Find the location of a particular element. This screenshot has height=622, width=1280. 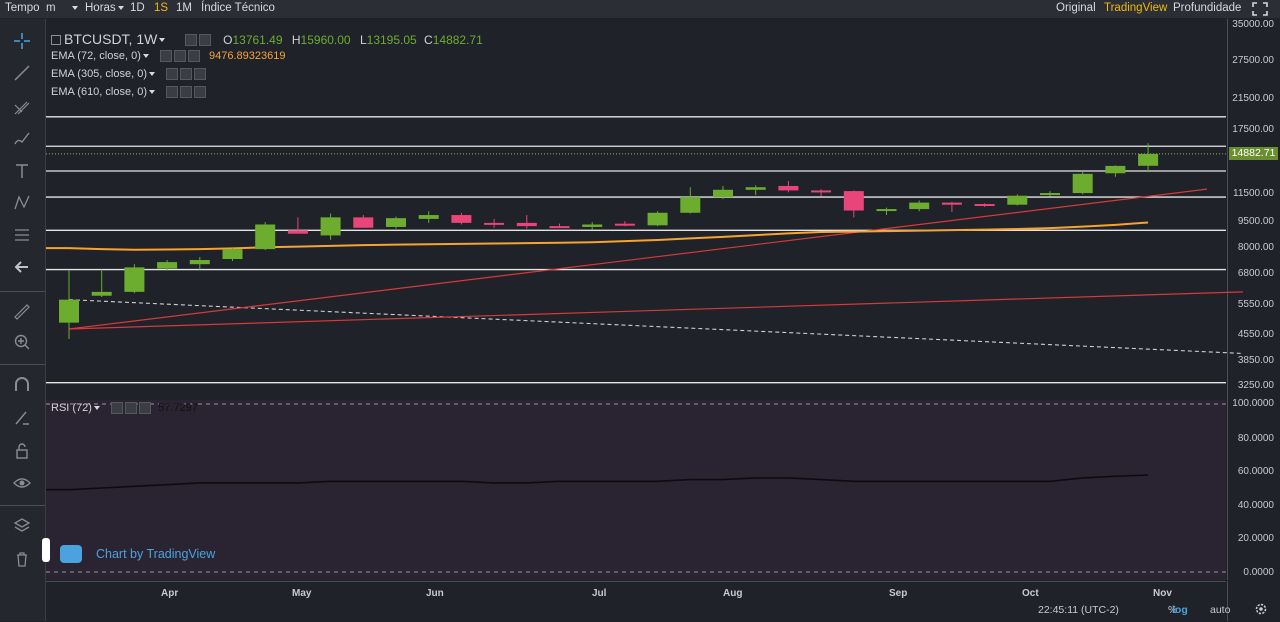

month-label-apr: Apr is located at coordinates (170, 593).